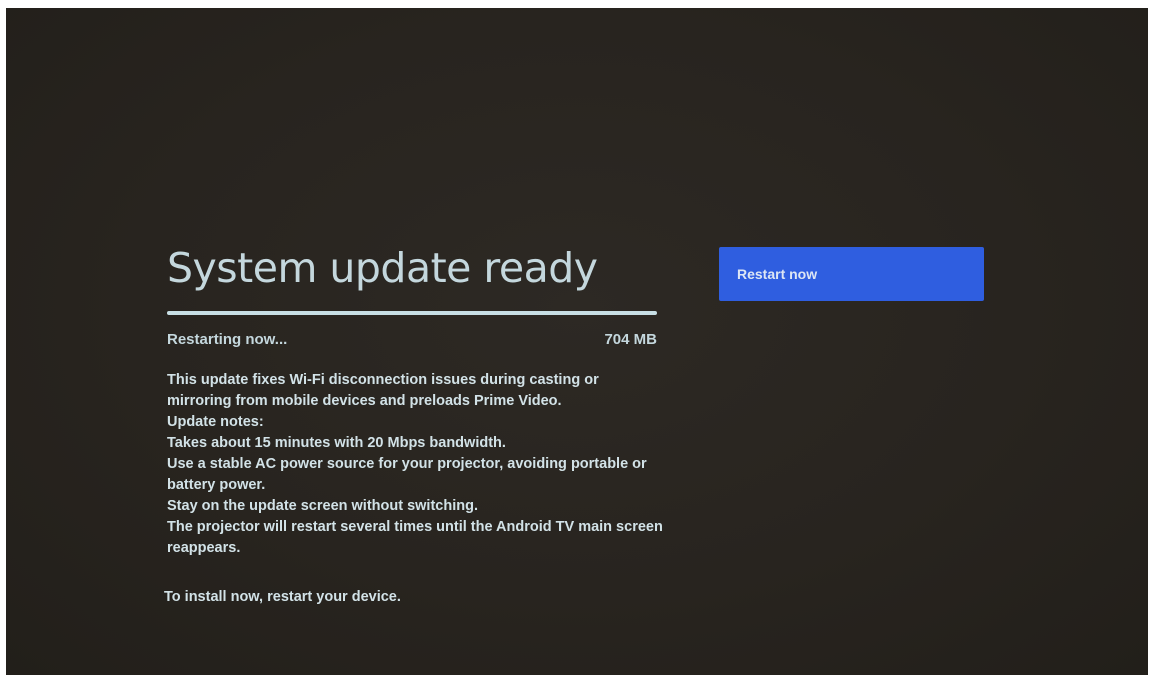 The image size is (1150, 677). Describe the element at coordinates (630, 339) in the screenshot. I see `update-size: 704 MB` at that location.